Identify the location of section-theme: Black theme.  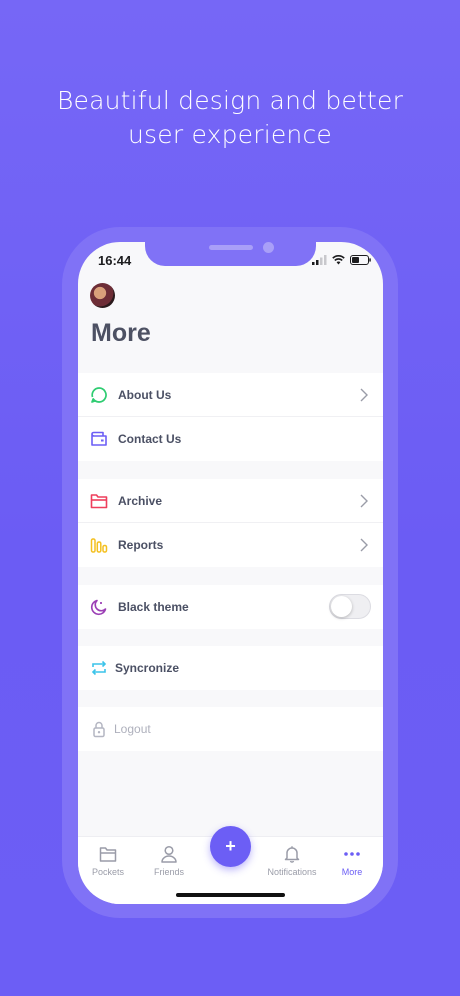
(230, 607).